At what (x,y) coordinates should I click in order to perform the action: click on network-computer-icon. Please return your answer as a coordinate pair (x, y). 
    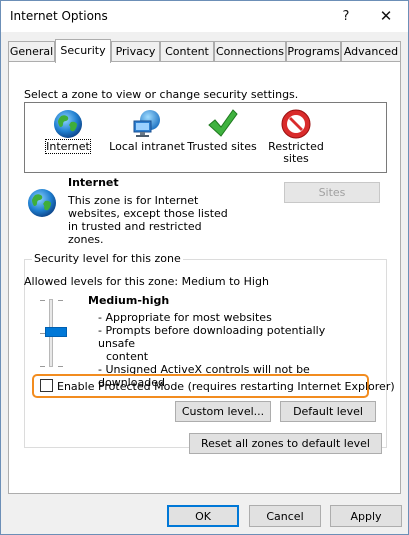
    Looking at the image, I should click on (146, 123).